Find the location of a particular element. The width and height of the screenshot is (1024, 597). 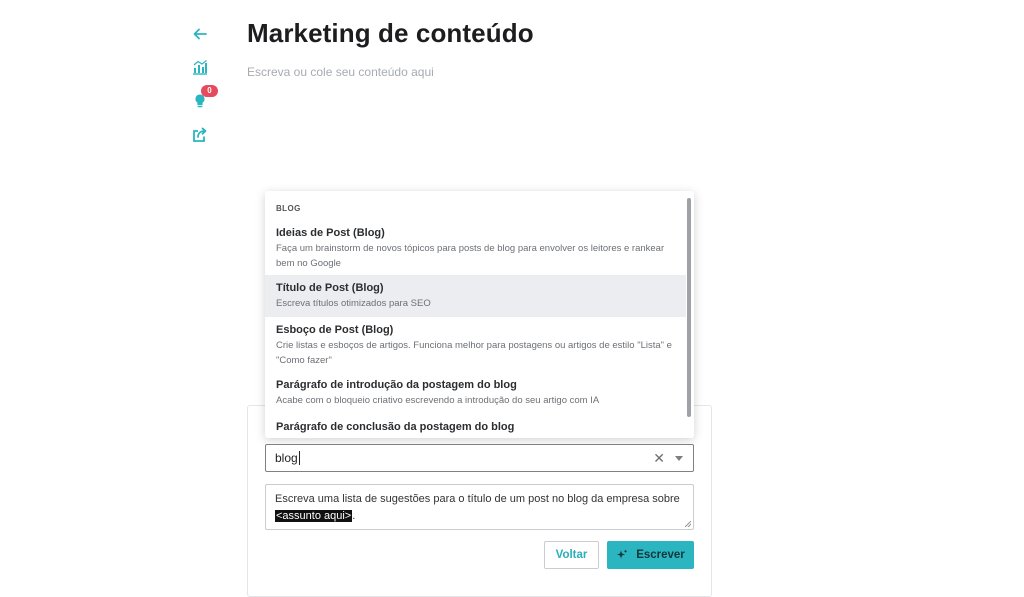

template-search-select: blog ✕ is located at coordinates (479, 458).